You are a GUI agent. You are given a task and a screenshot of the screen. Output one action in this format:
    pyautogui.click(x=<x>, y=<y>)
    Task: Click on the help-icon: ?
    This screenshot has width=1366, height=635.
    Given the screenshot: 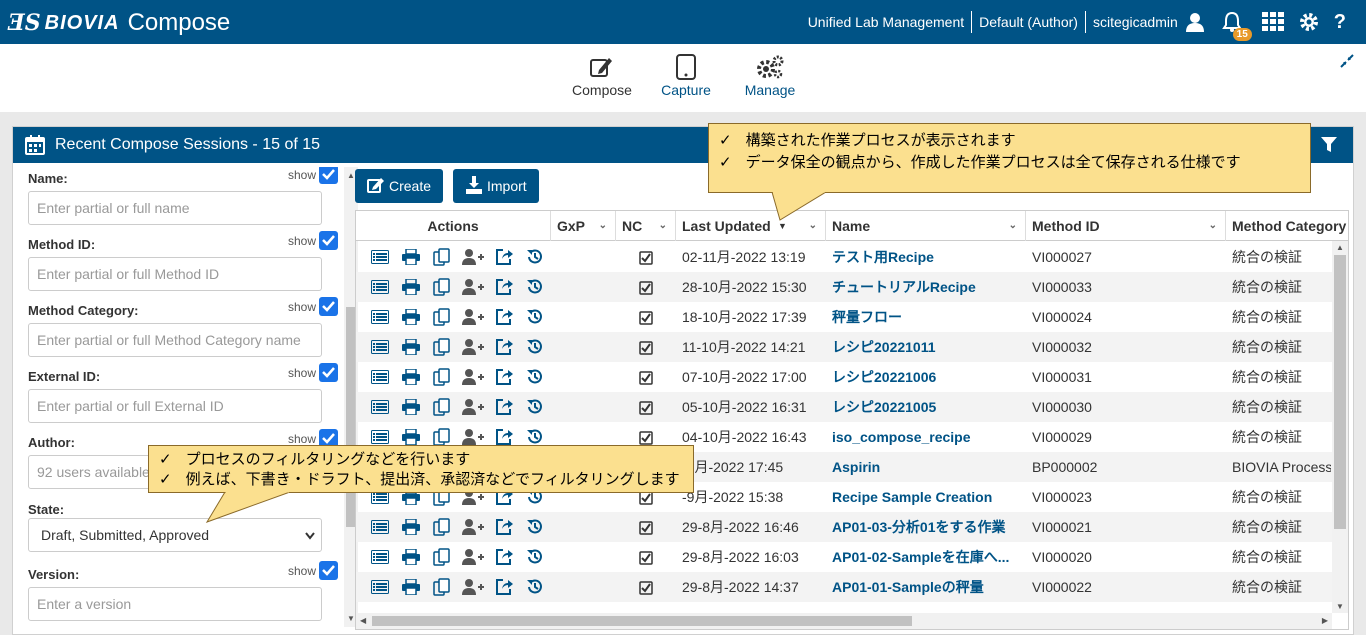 What is the action you would take?
    pyautogui.click(x=1340, y=22)
    